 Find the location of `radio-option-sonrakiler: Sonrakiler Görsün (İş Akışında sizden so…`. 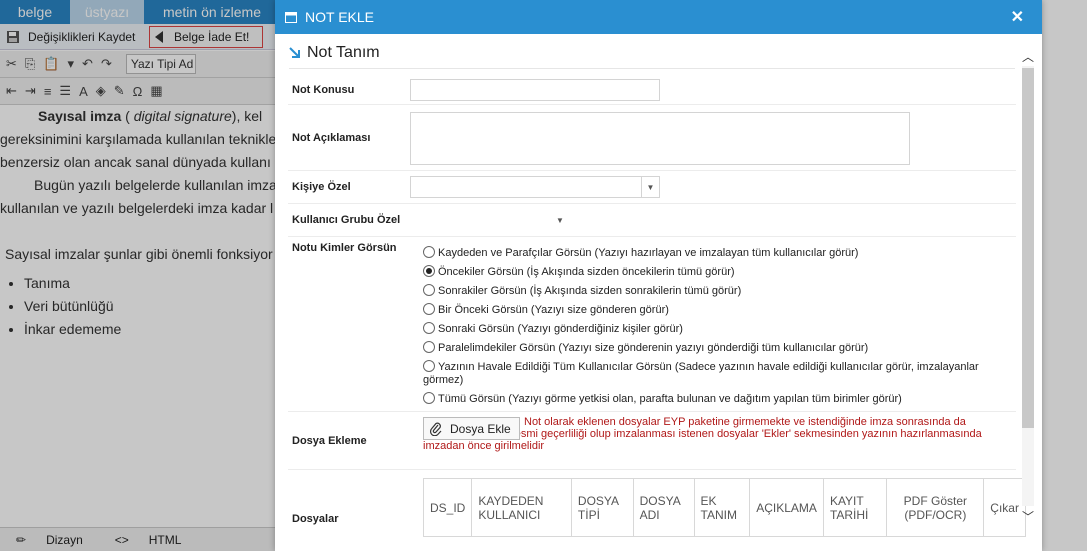

radio-option-sonrakiler: Sonrakiler Görsün (İş Akışında sizden so… is located at coordinates (708, 291).